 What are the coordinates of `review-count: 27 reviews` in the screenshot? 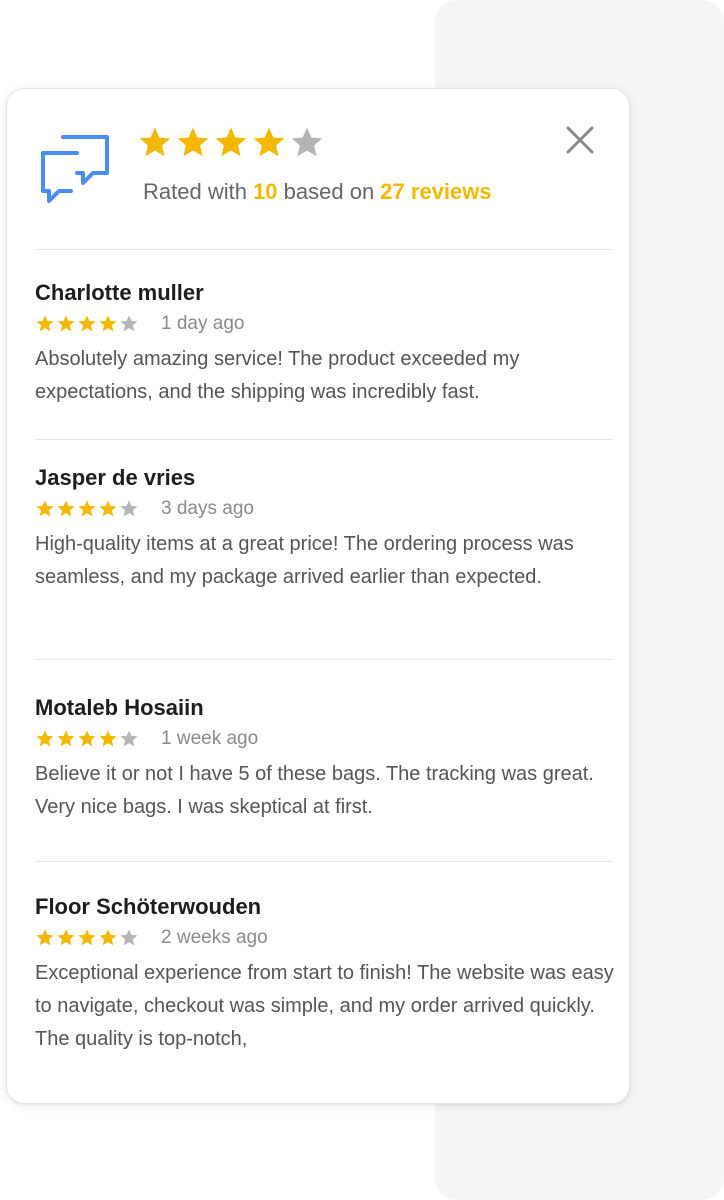 It's located at (436, 191).